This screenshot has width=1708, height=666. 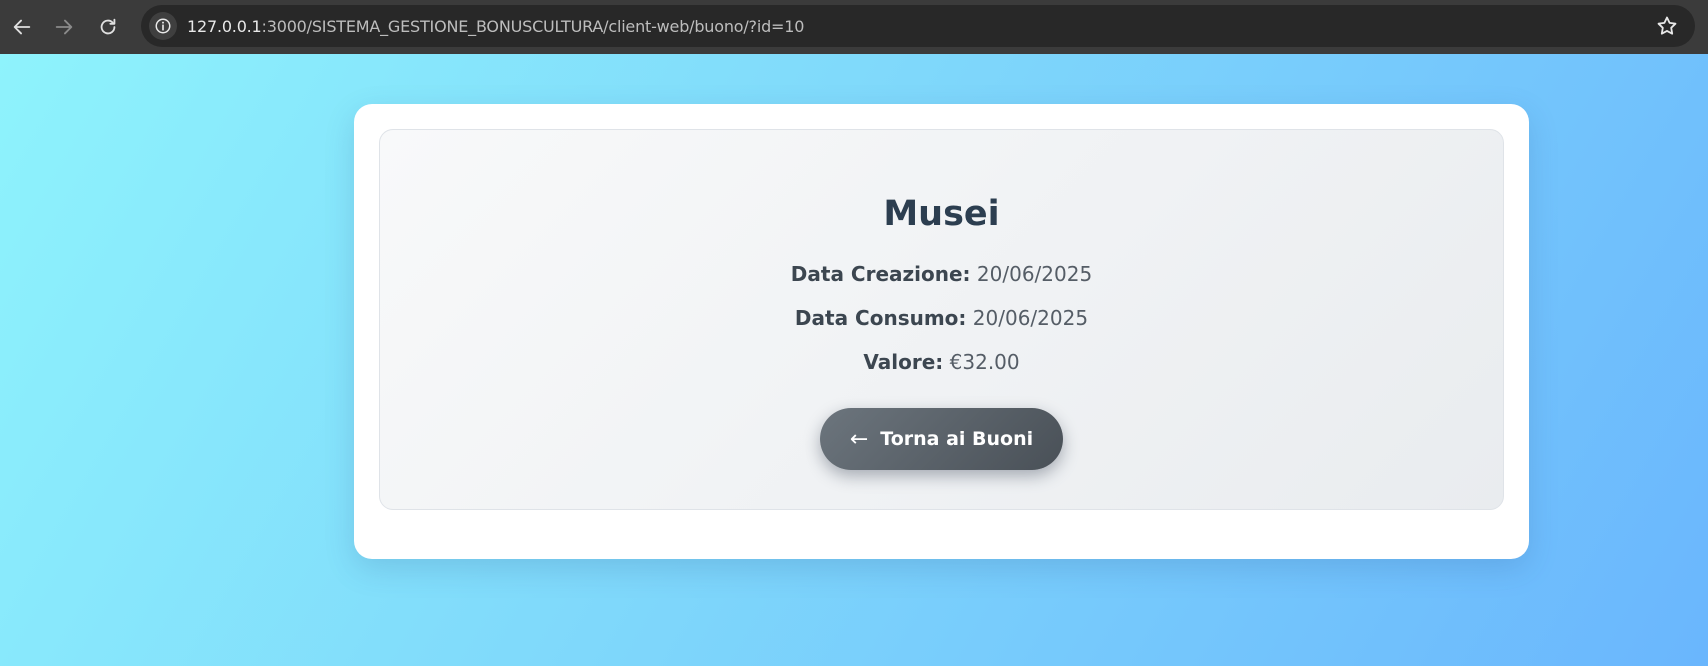 What do you see at coordinates (903, 362) in the screenshot?
I see `value-label: Valore:` at bounding box center [903, 362].